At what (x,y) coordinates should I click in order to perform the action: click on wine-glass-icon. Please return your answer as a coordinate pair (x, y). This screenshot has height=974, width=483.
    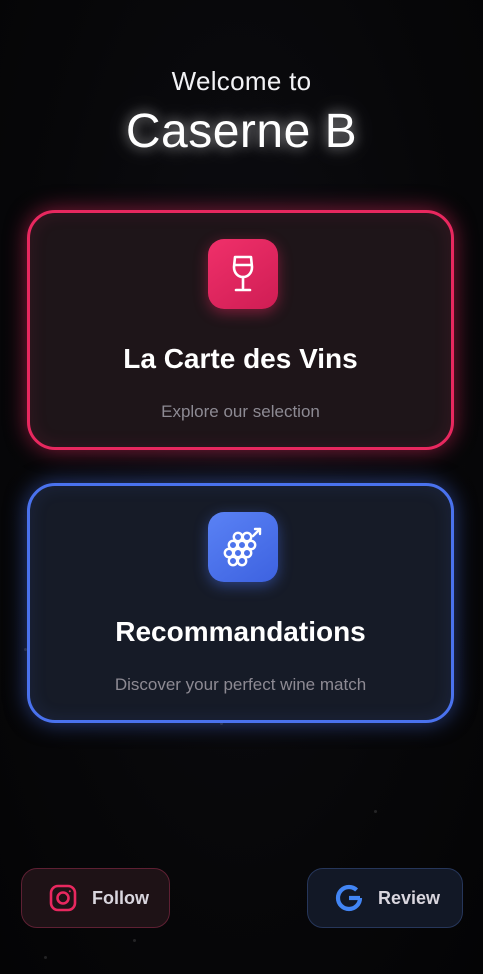
    Looking at the image, I should click on (243, 274).